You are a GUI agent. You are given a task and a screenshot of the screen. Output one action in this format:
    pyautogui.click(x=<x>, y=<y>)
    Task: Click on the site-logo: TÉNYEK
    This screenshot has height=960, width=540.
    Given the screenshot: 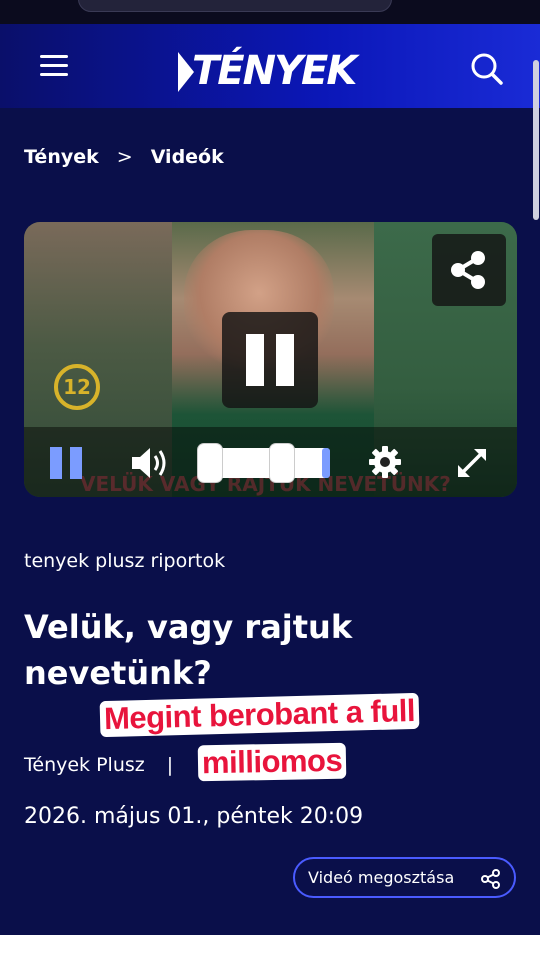 What is the action you would take?
    pyautogui.click(x=273, y=70)
    